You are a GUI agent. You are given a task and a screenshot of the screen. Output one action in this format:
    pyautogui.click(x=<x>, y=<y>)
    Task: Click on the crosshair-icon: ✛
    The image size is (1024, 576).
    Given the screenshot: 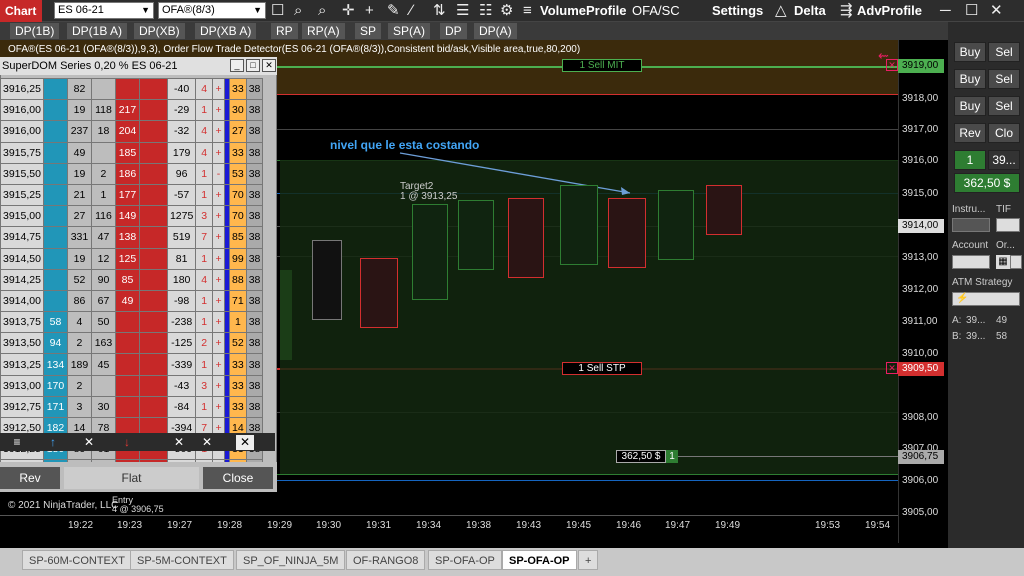 What is the action you would take?
    pyautogui.click(x=348, y=11)
    